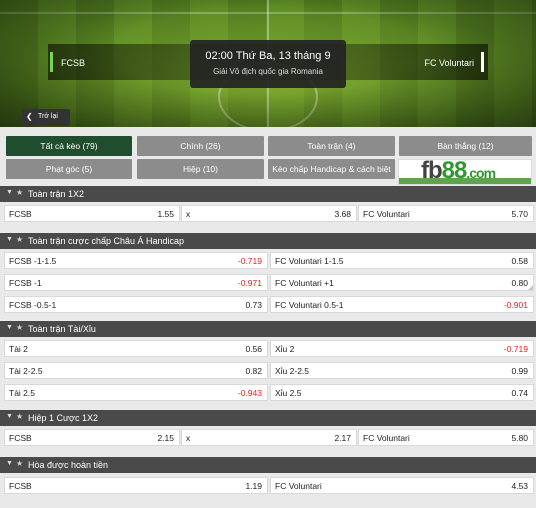 The height and width of the screenshot is (508, 536). What do you see at coordinates (92, 213) in the screenshot?
I see `odds-cell: FCSB 1.55` at bounding box center [92, 213].